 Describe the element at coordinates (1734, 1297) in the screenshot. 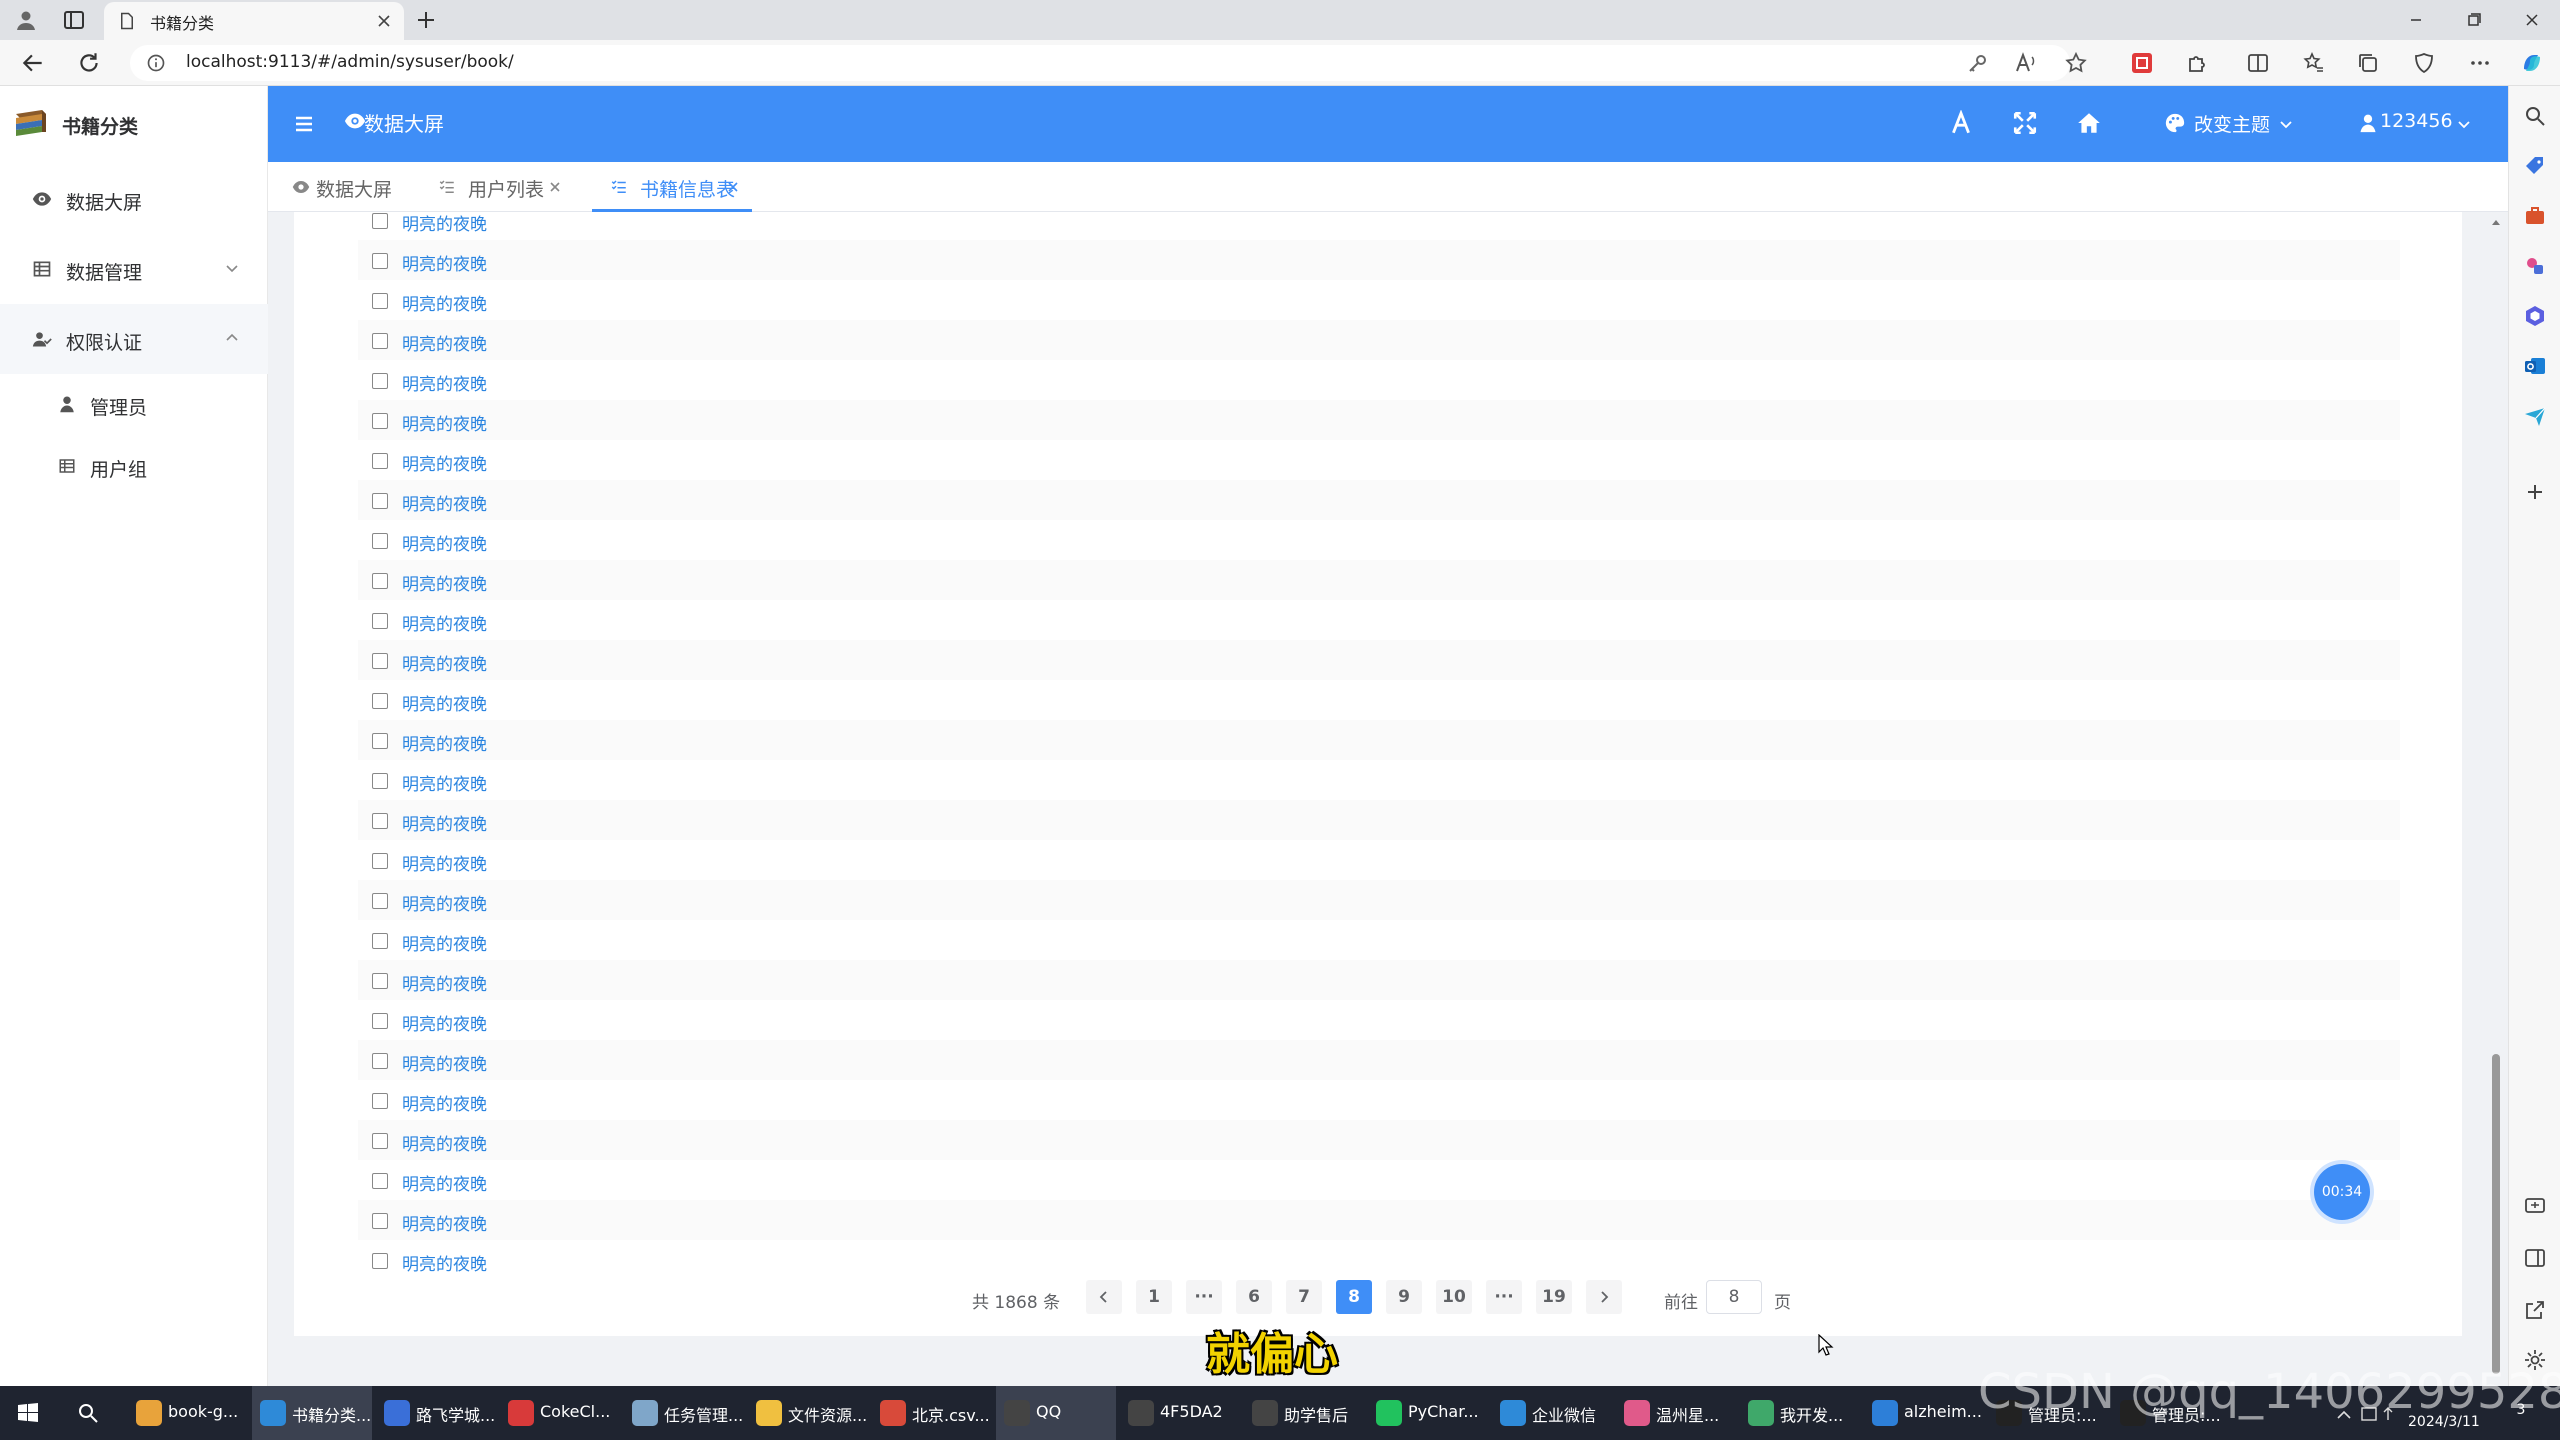

I see `goto-page-input` at that location.